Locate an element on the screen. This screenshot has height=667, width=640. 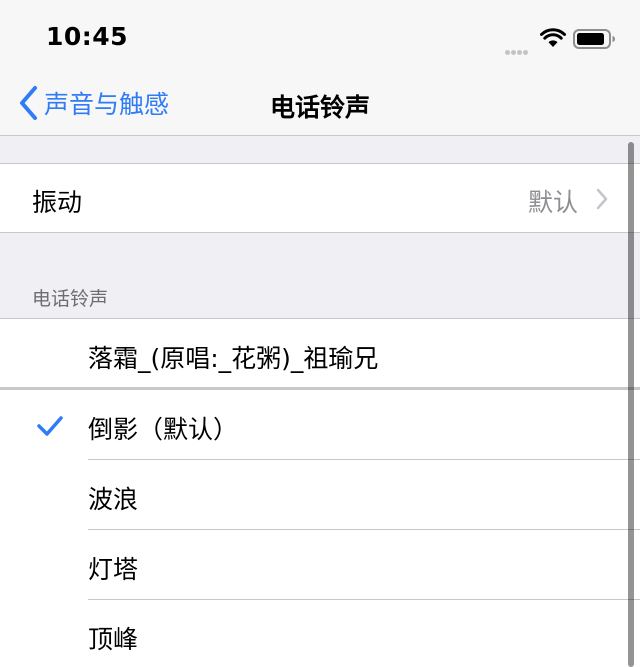
navigation-bar: 声音与触感 电话铃声 is located at coordinates (320, 104).